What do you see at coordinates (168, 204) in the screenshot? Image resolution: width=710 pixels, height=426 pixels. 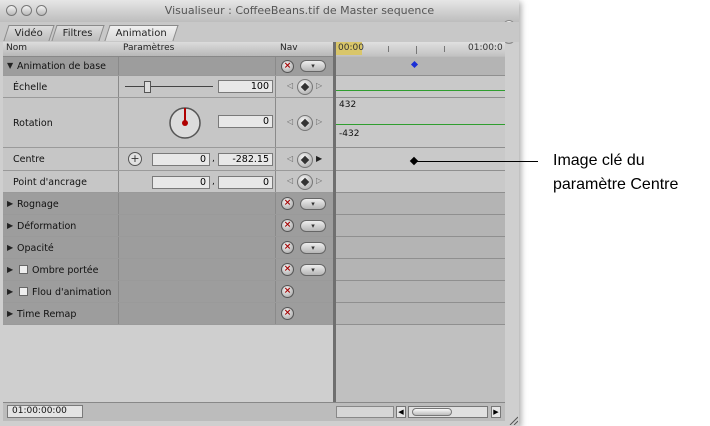 I see `row-crop: ▶ Rognage × ▾` at bounding box center [168, 204].